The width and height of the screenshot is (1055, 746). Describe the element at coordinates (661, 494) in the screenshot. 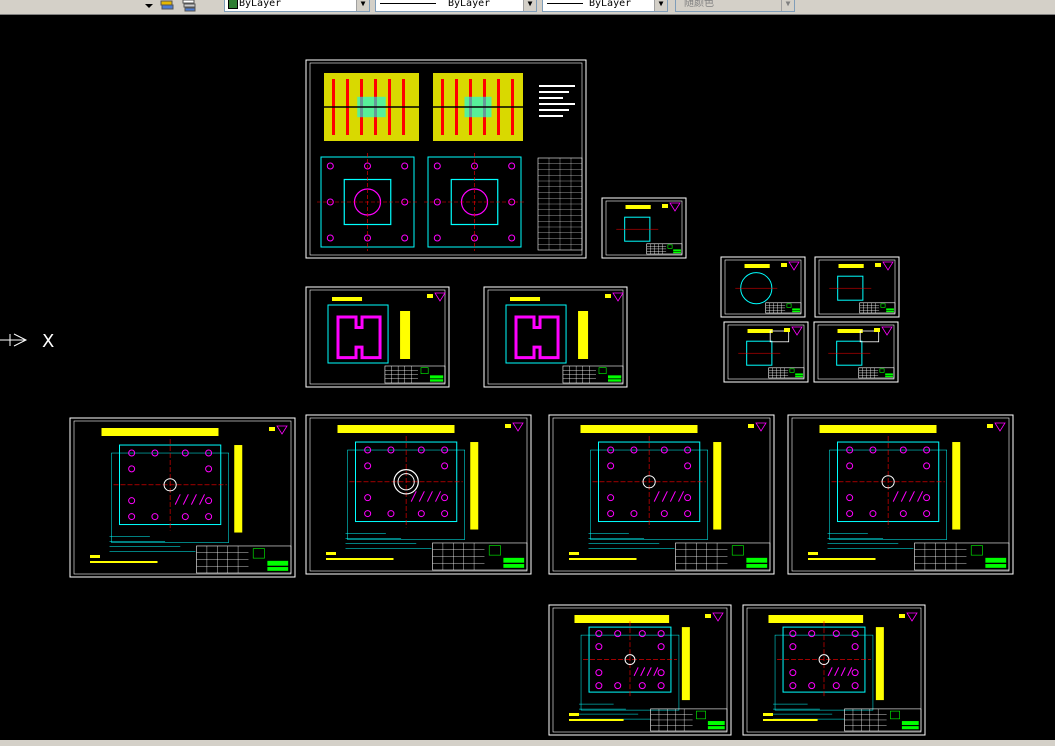

I see `drawing-sheet-plate-c` at that location.